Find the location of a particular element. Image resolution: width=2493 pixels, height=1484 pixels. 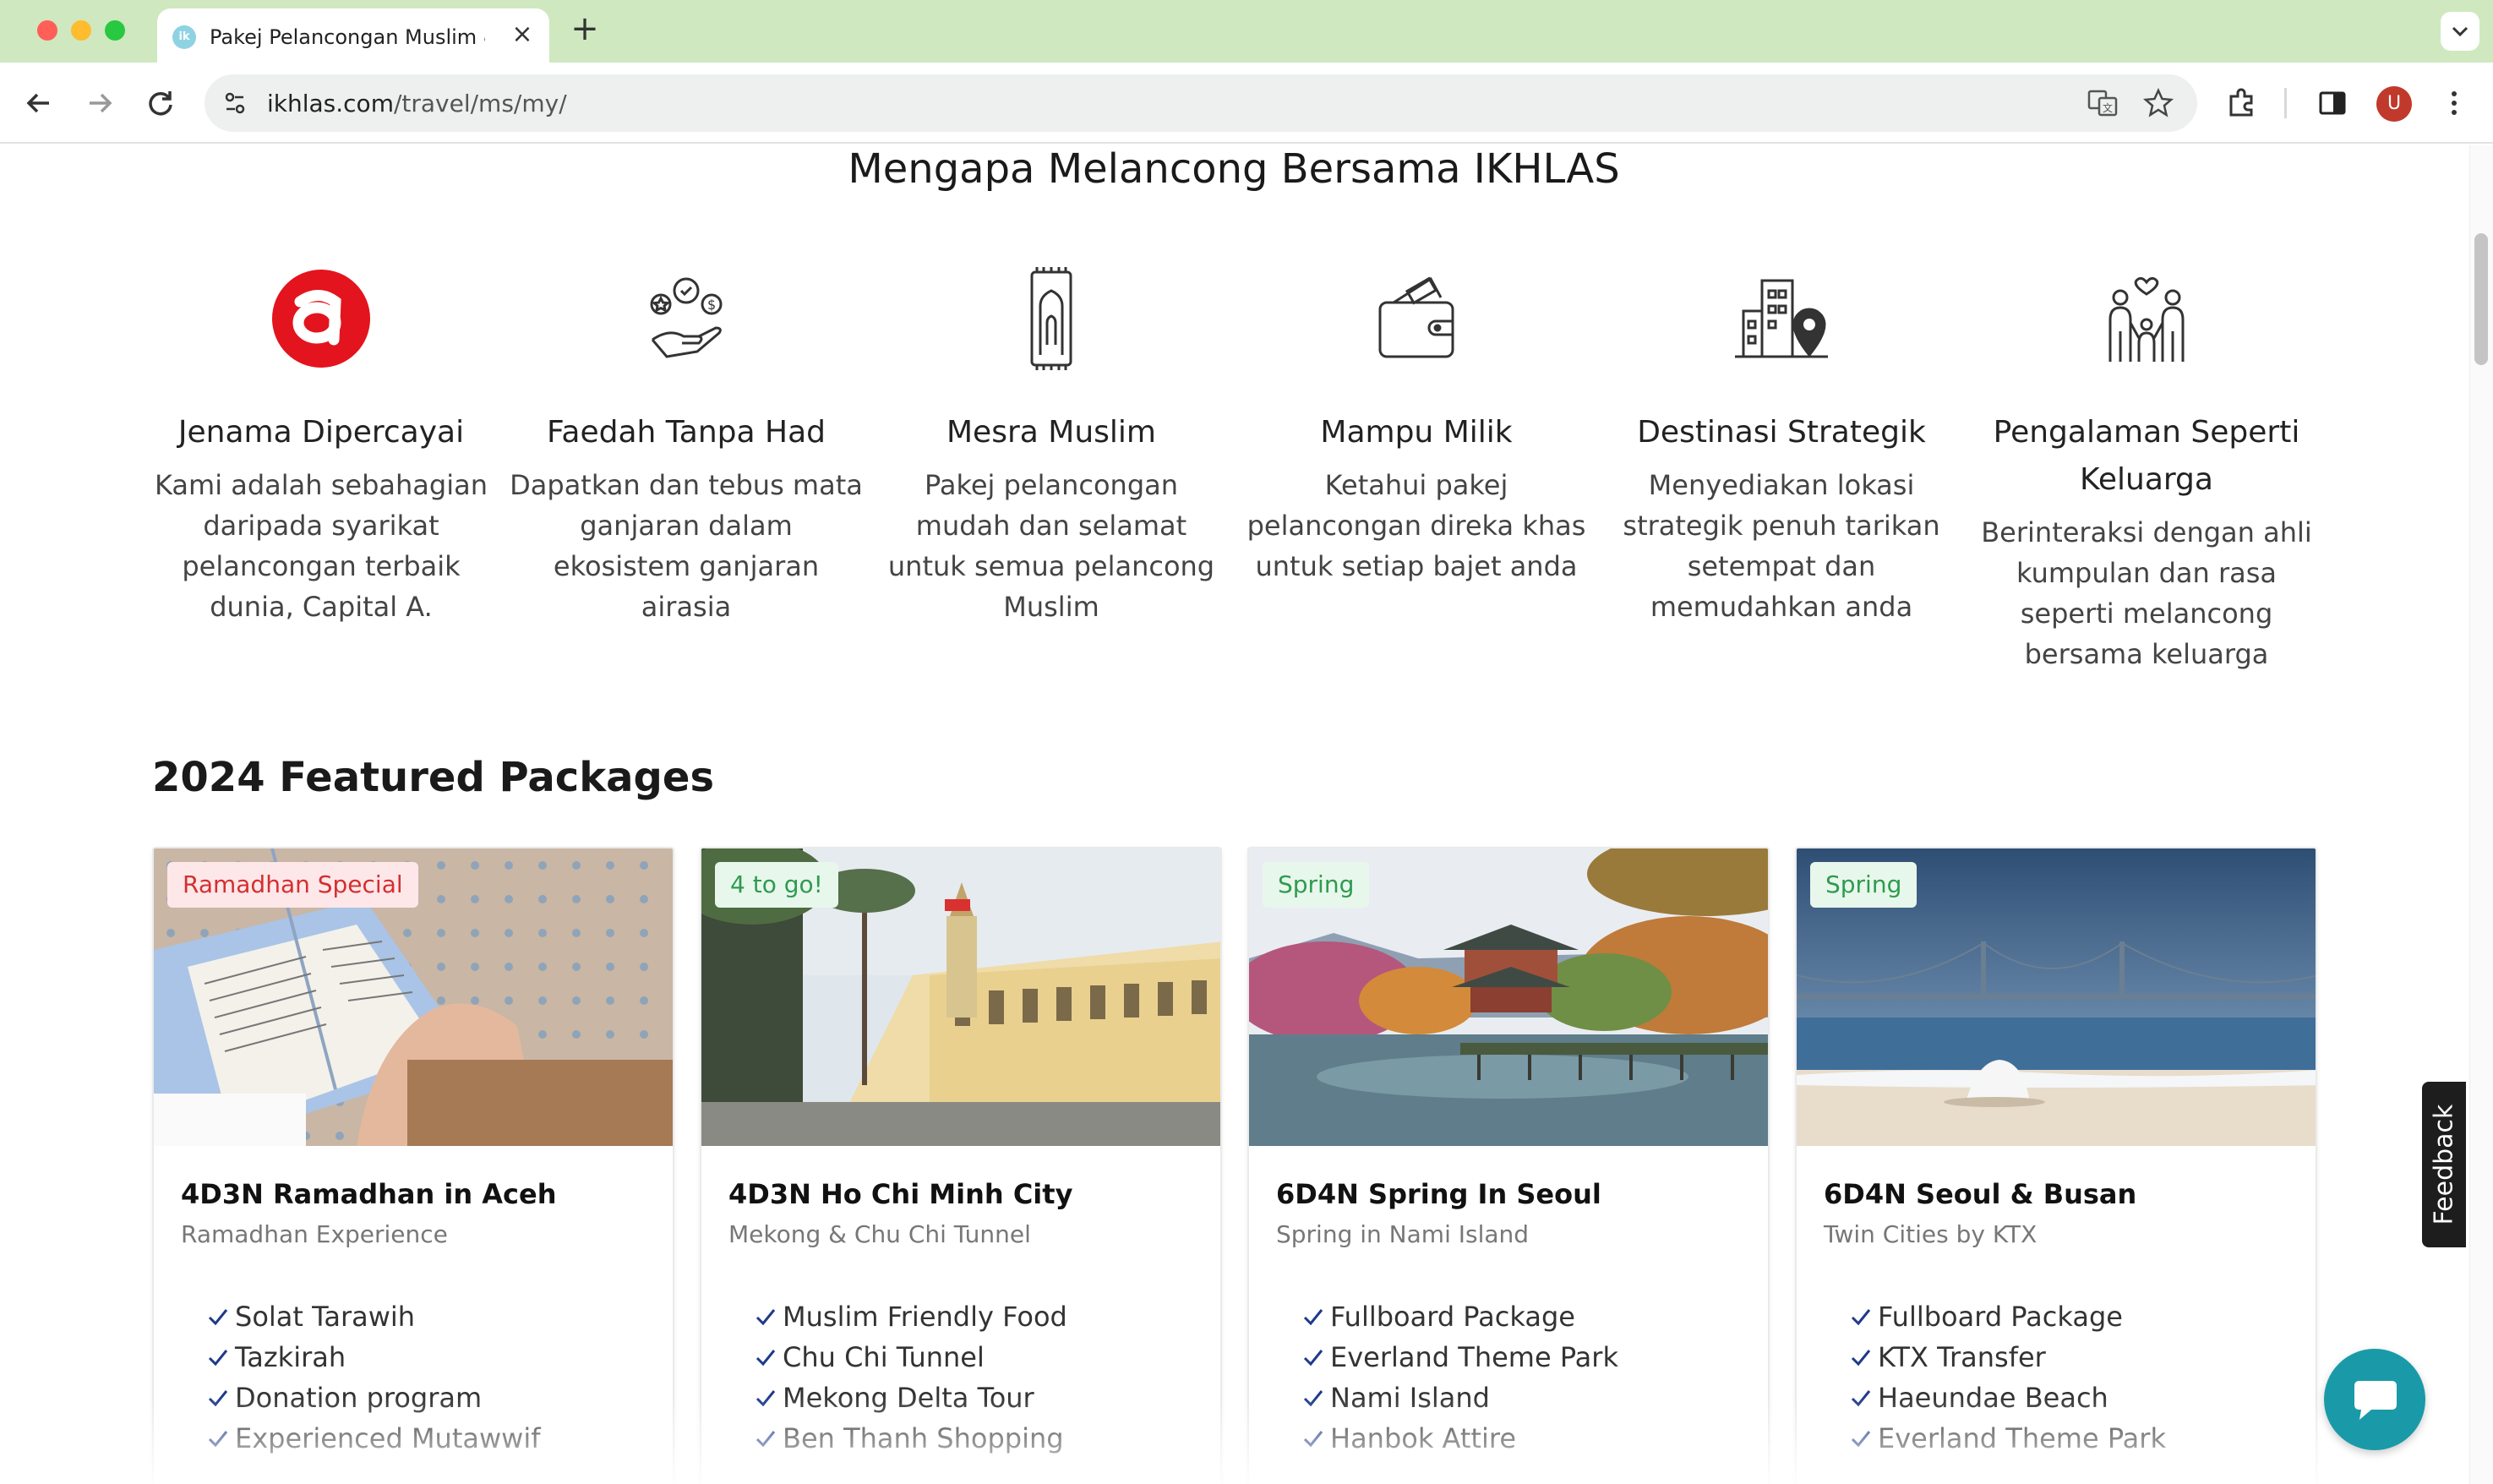

more-vertical-icon is located at coordinates (2454, 103).